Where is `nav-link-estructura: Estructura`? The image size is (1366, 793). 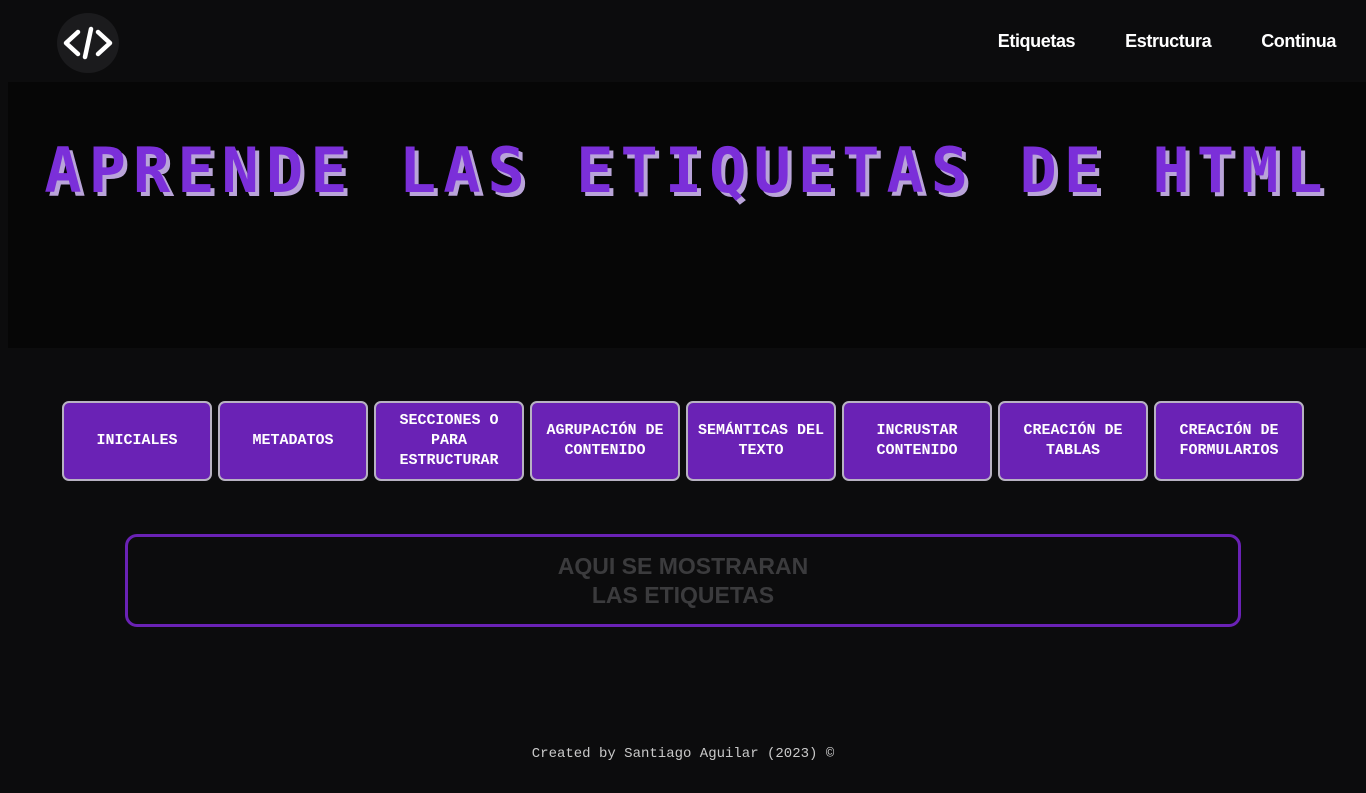 nav-link-estructura: Estructura is located at coordinates (1168, 41).